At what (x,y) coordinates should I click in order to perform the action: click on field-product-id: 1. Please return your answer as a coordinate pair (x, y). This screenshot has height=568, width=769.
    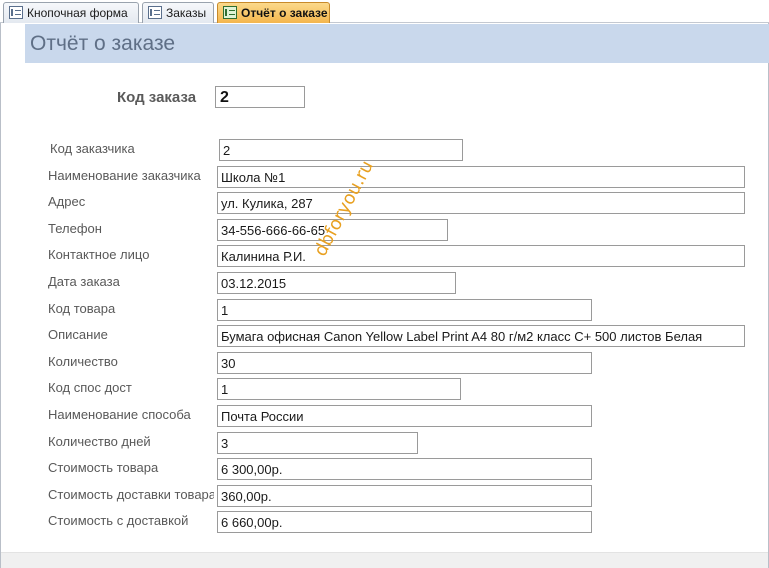
    Looking at the image, I should click on (404, 310).